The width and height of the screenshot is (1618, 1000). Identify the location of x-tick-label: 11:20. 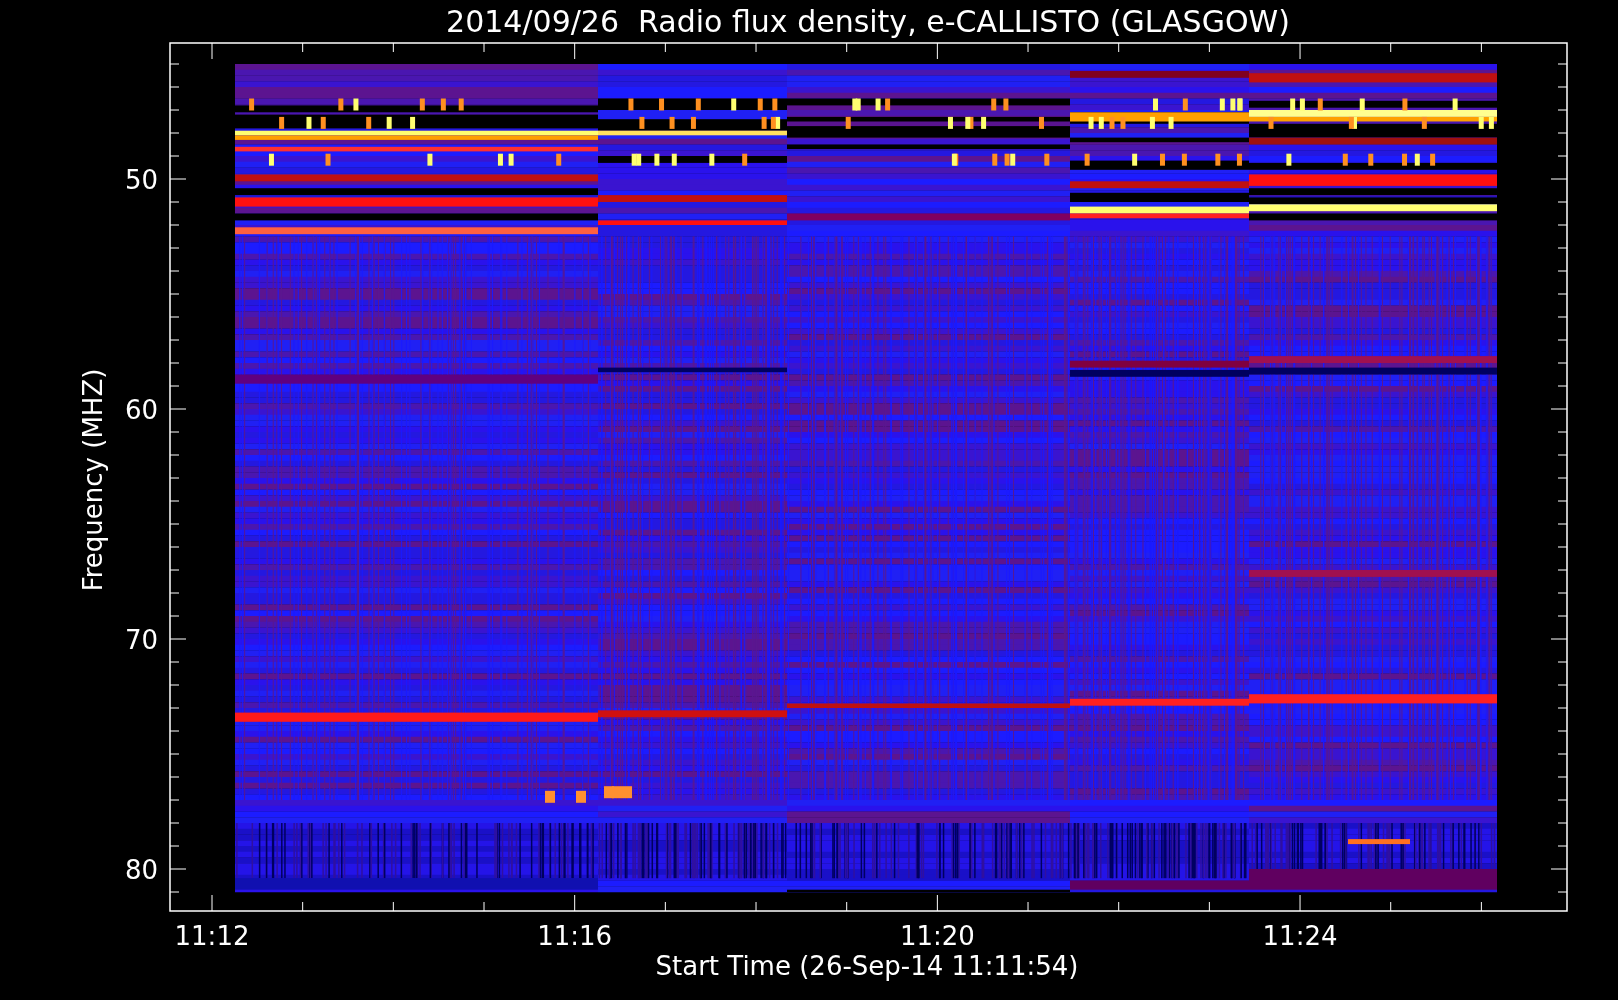
(937, 936).